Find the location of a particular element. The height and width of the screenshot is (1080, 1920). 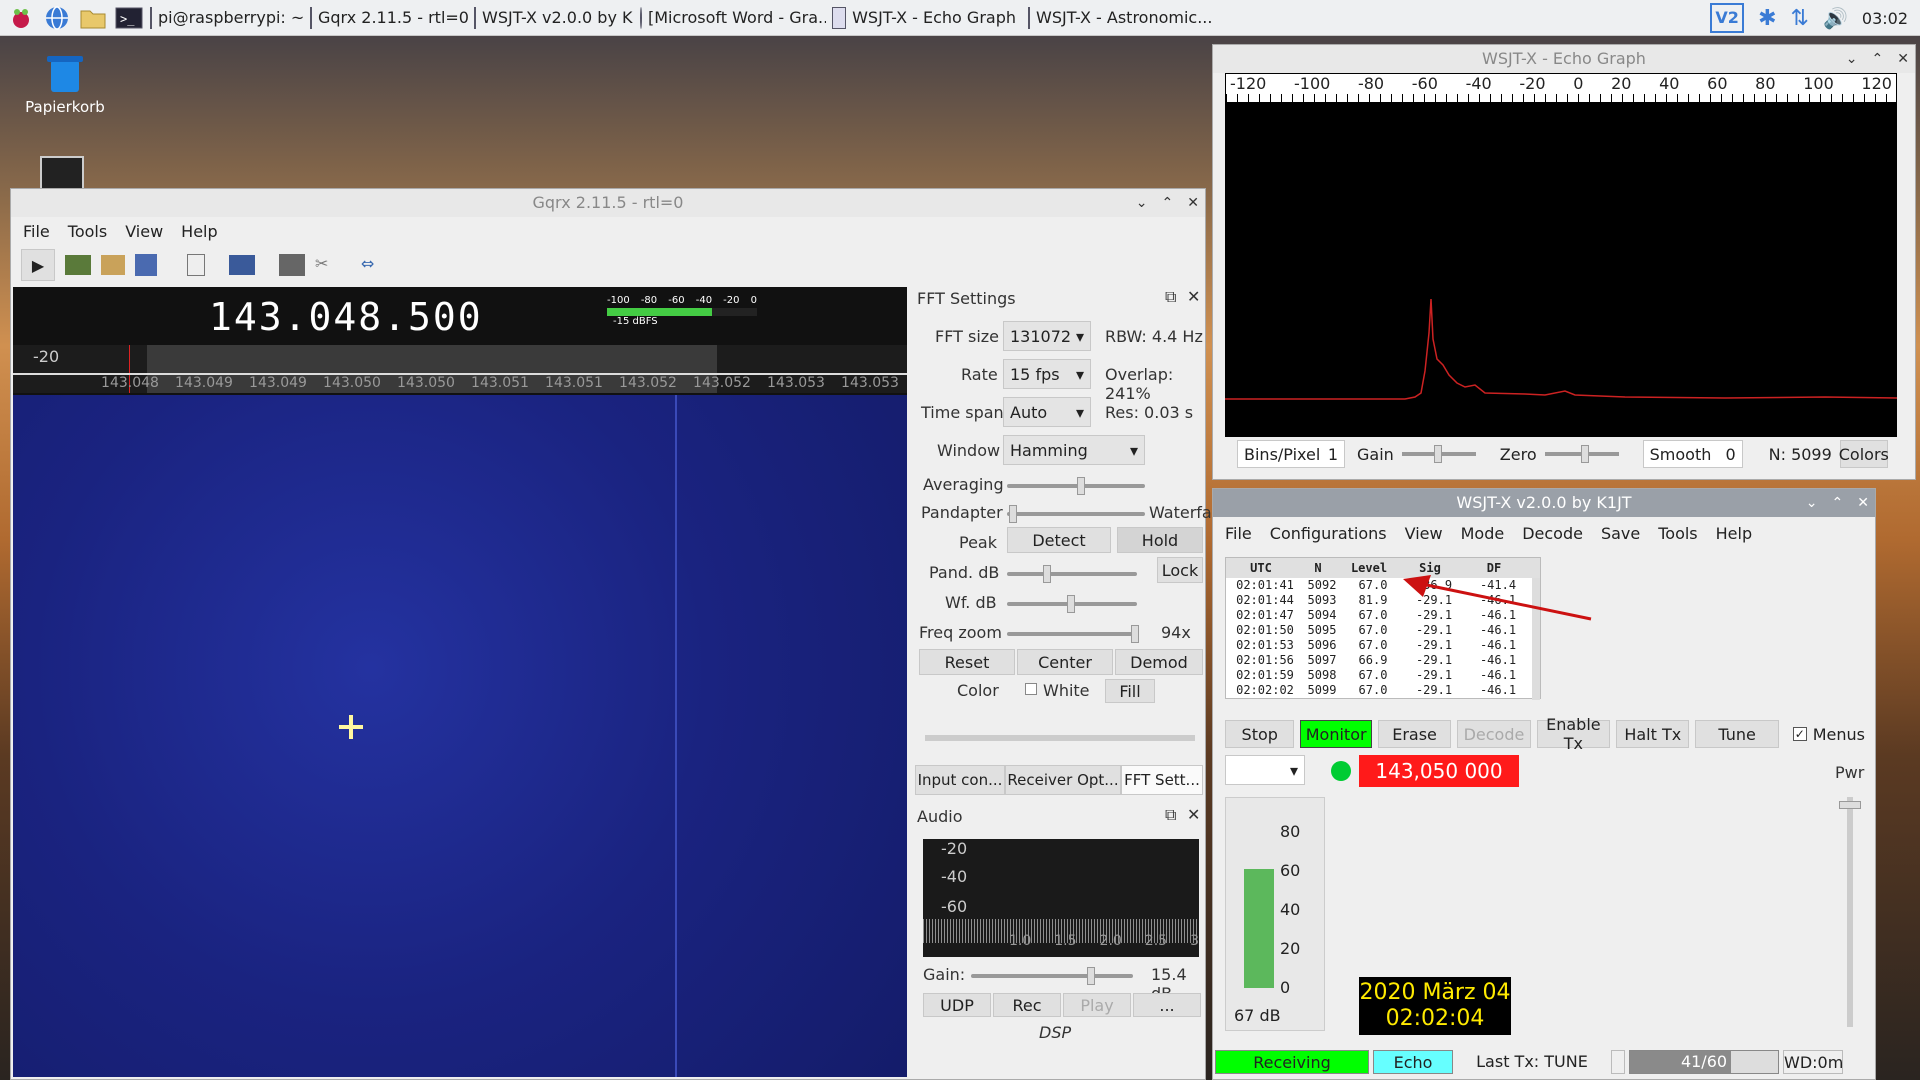

stop-button: Stop is located at coordinates (1260, 734).